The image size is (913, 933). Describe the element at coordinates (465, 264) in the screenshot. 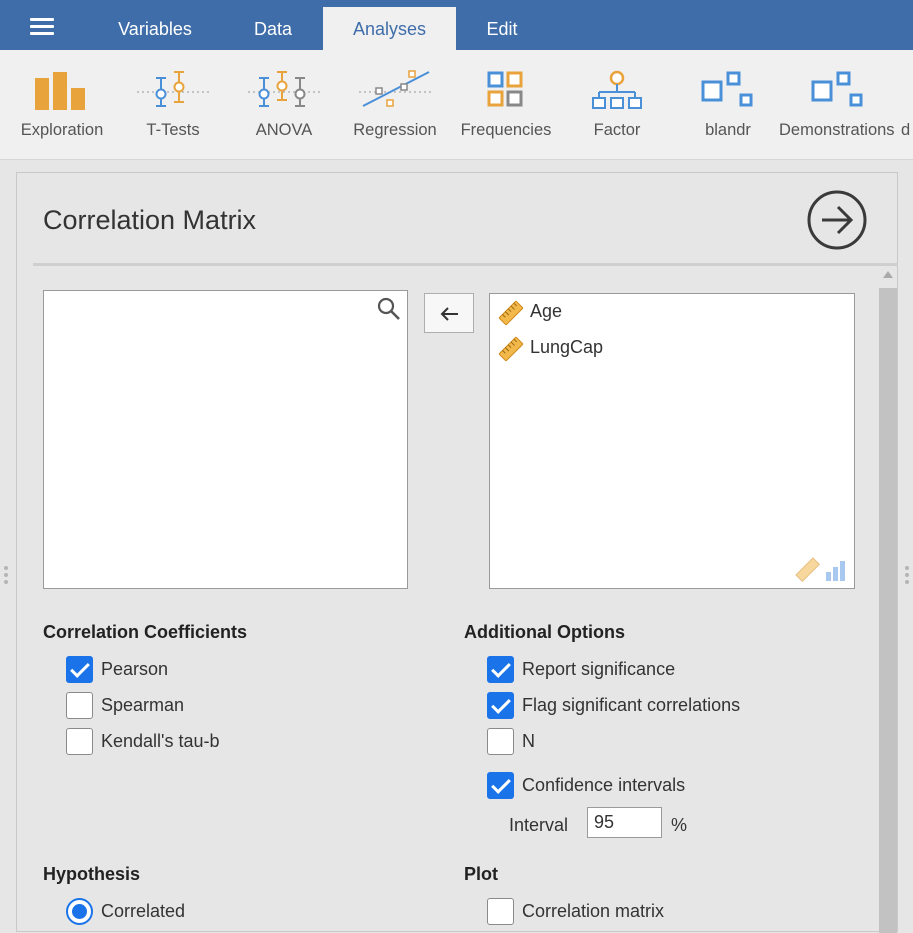

I see `title-divider` at that location.